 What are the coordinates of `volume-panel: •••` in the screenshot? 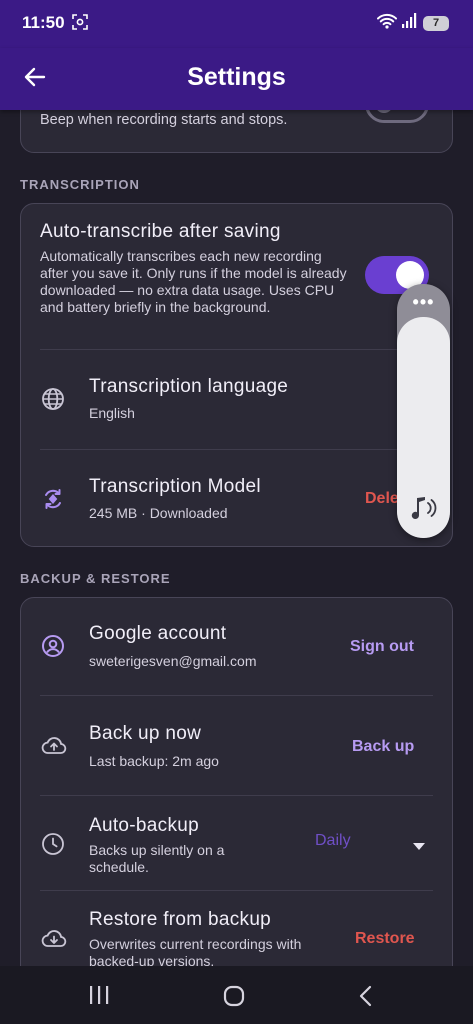 It's located at (423, 411).